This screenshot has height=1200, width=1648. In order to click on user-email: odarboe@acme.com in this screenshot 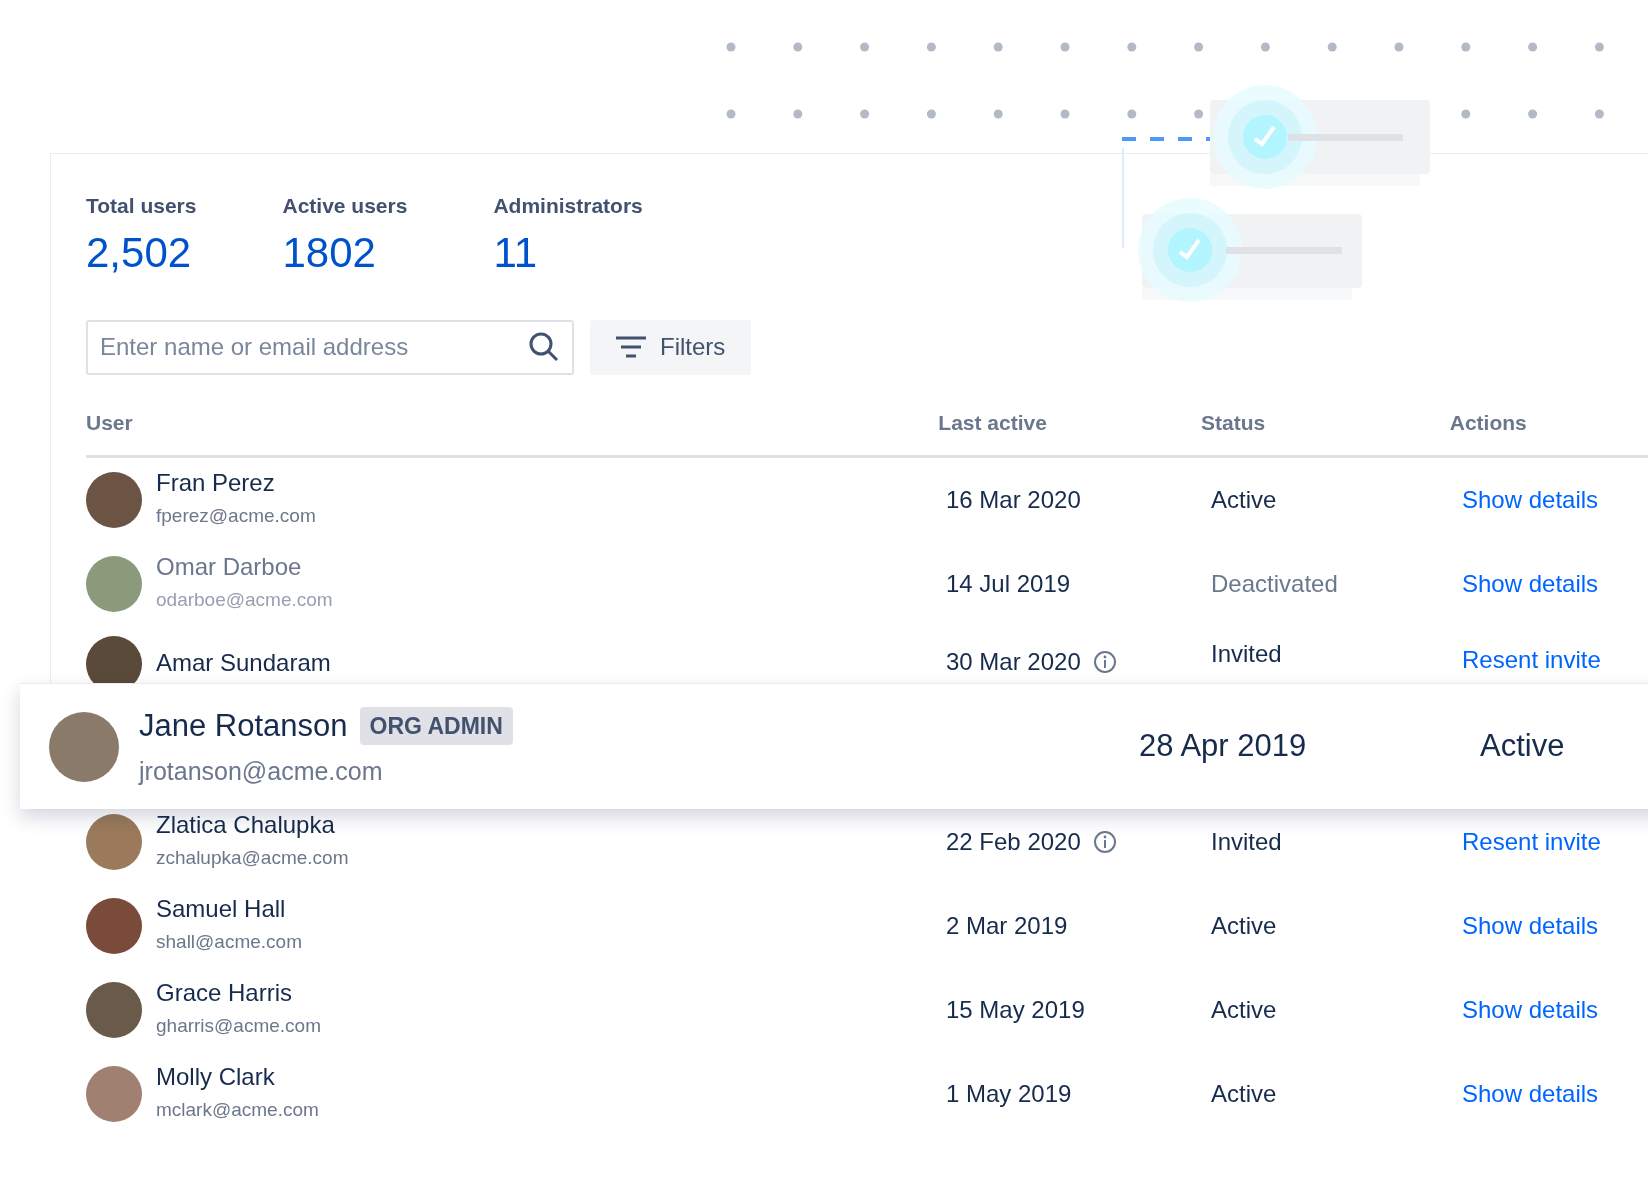, I will do `click(244, 600)`.